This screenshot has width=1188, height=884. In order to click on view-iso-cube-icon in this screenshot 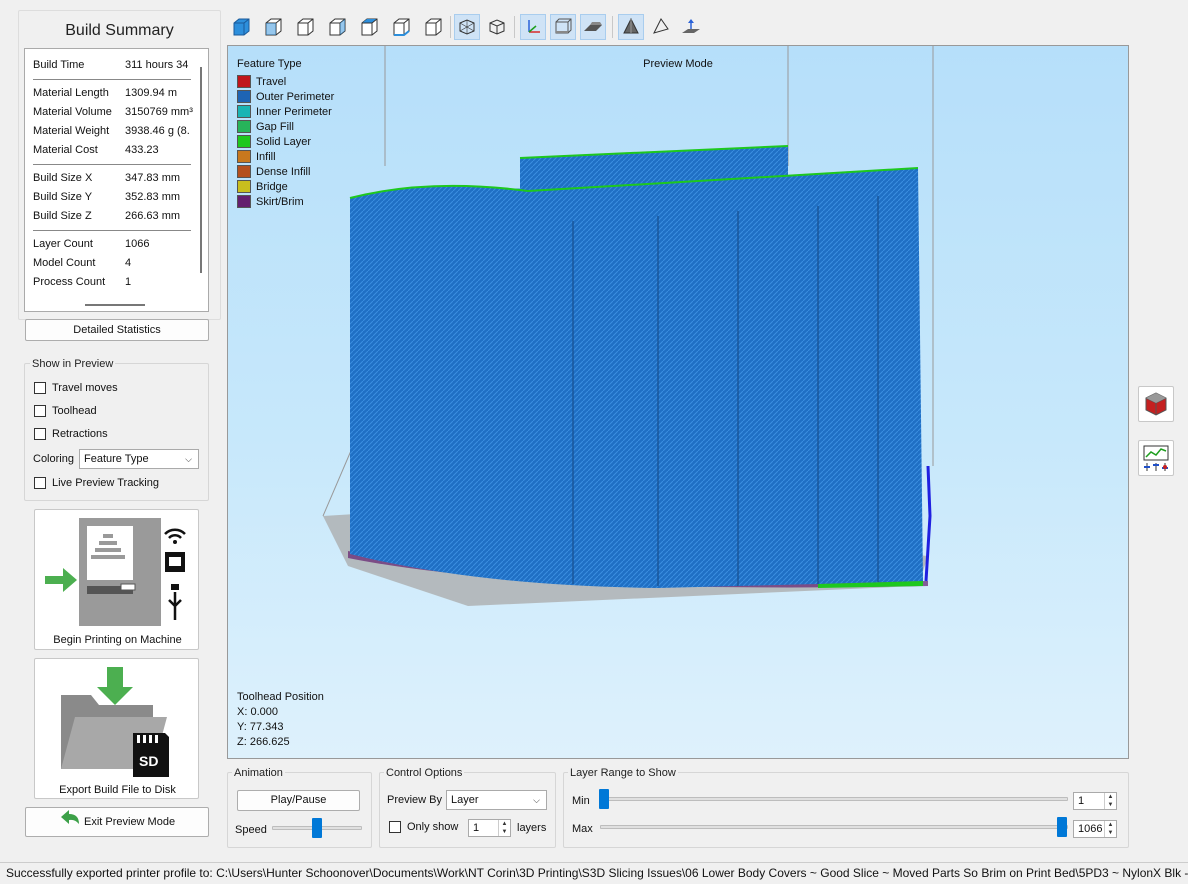, I will do `click(241, 27)`.